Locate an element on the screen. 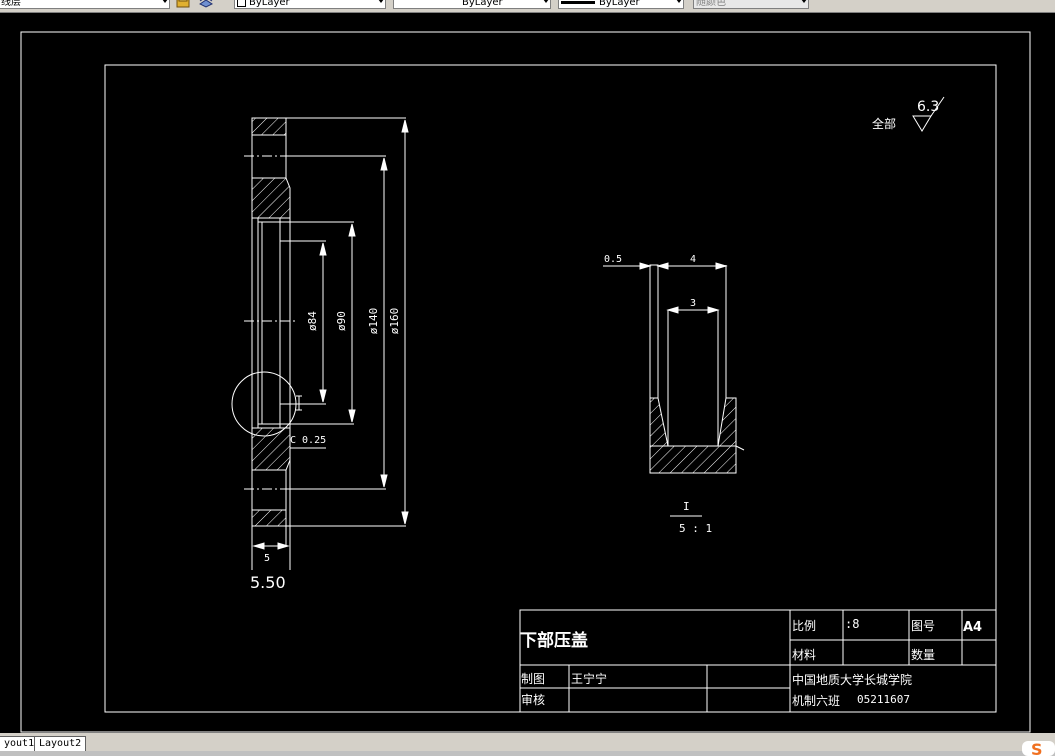  drawing-no-label: 图号 is located at coordinates (923, 626).